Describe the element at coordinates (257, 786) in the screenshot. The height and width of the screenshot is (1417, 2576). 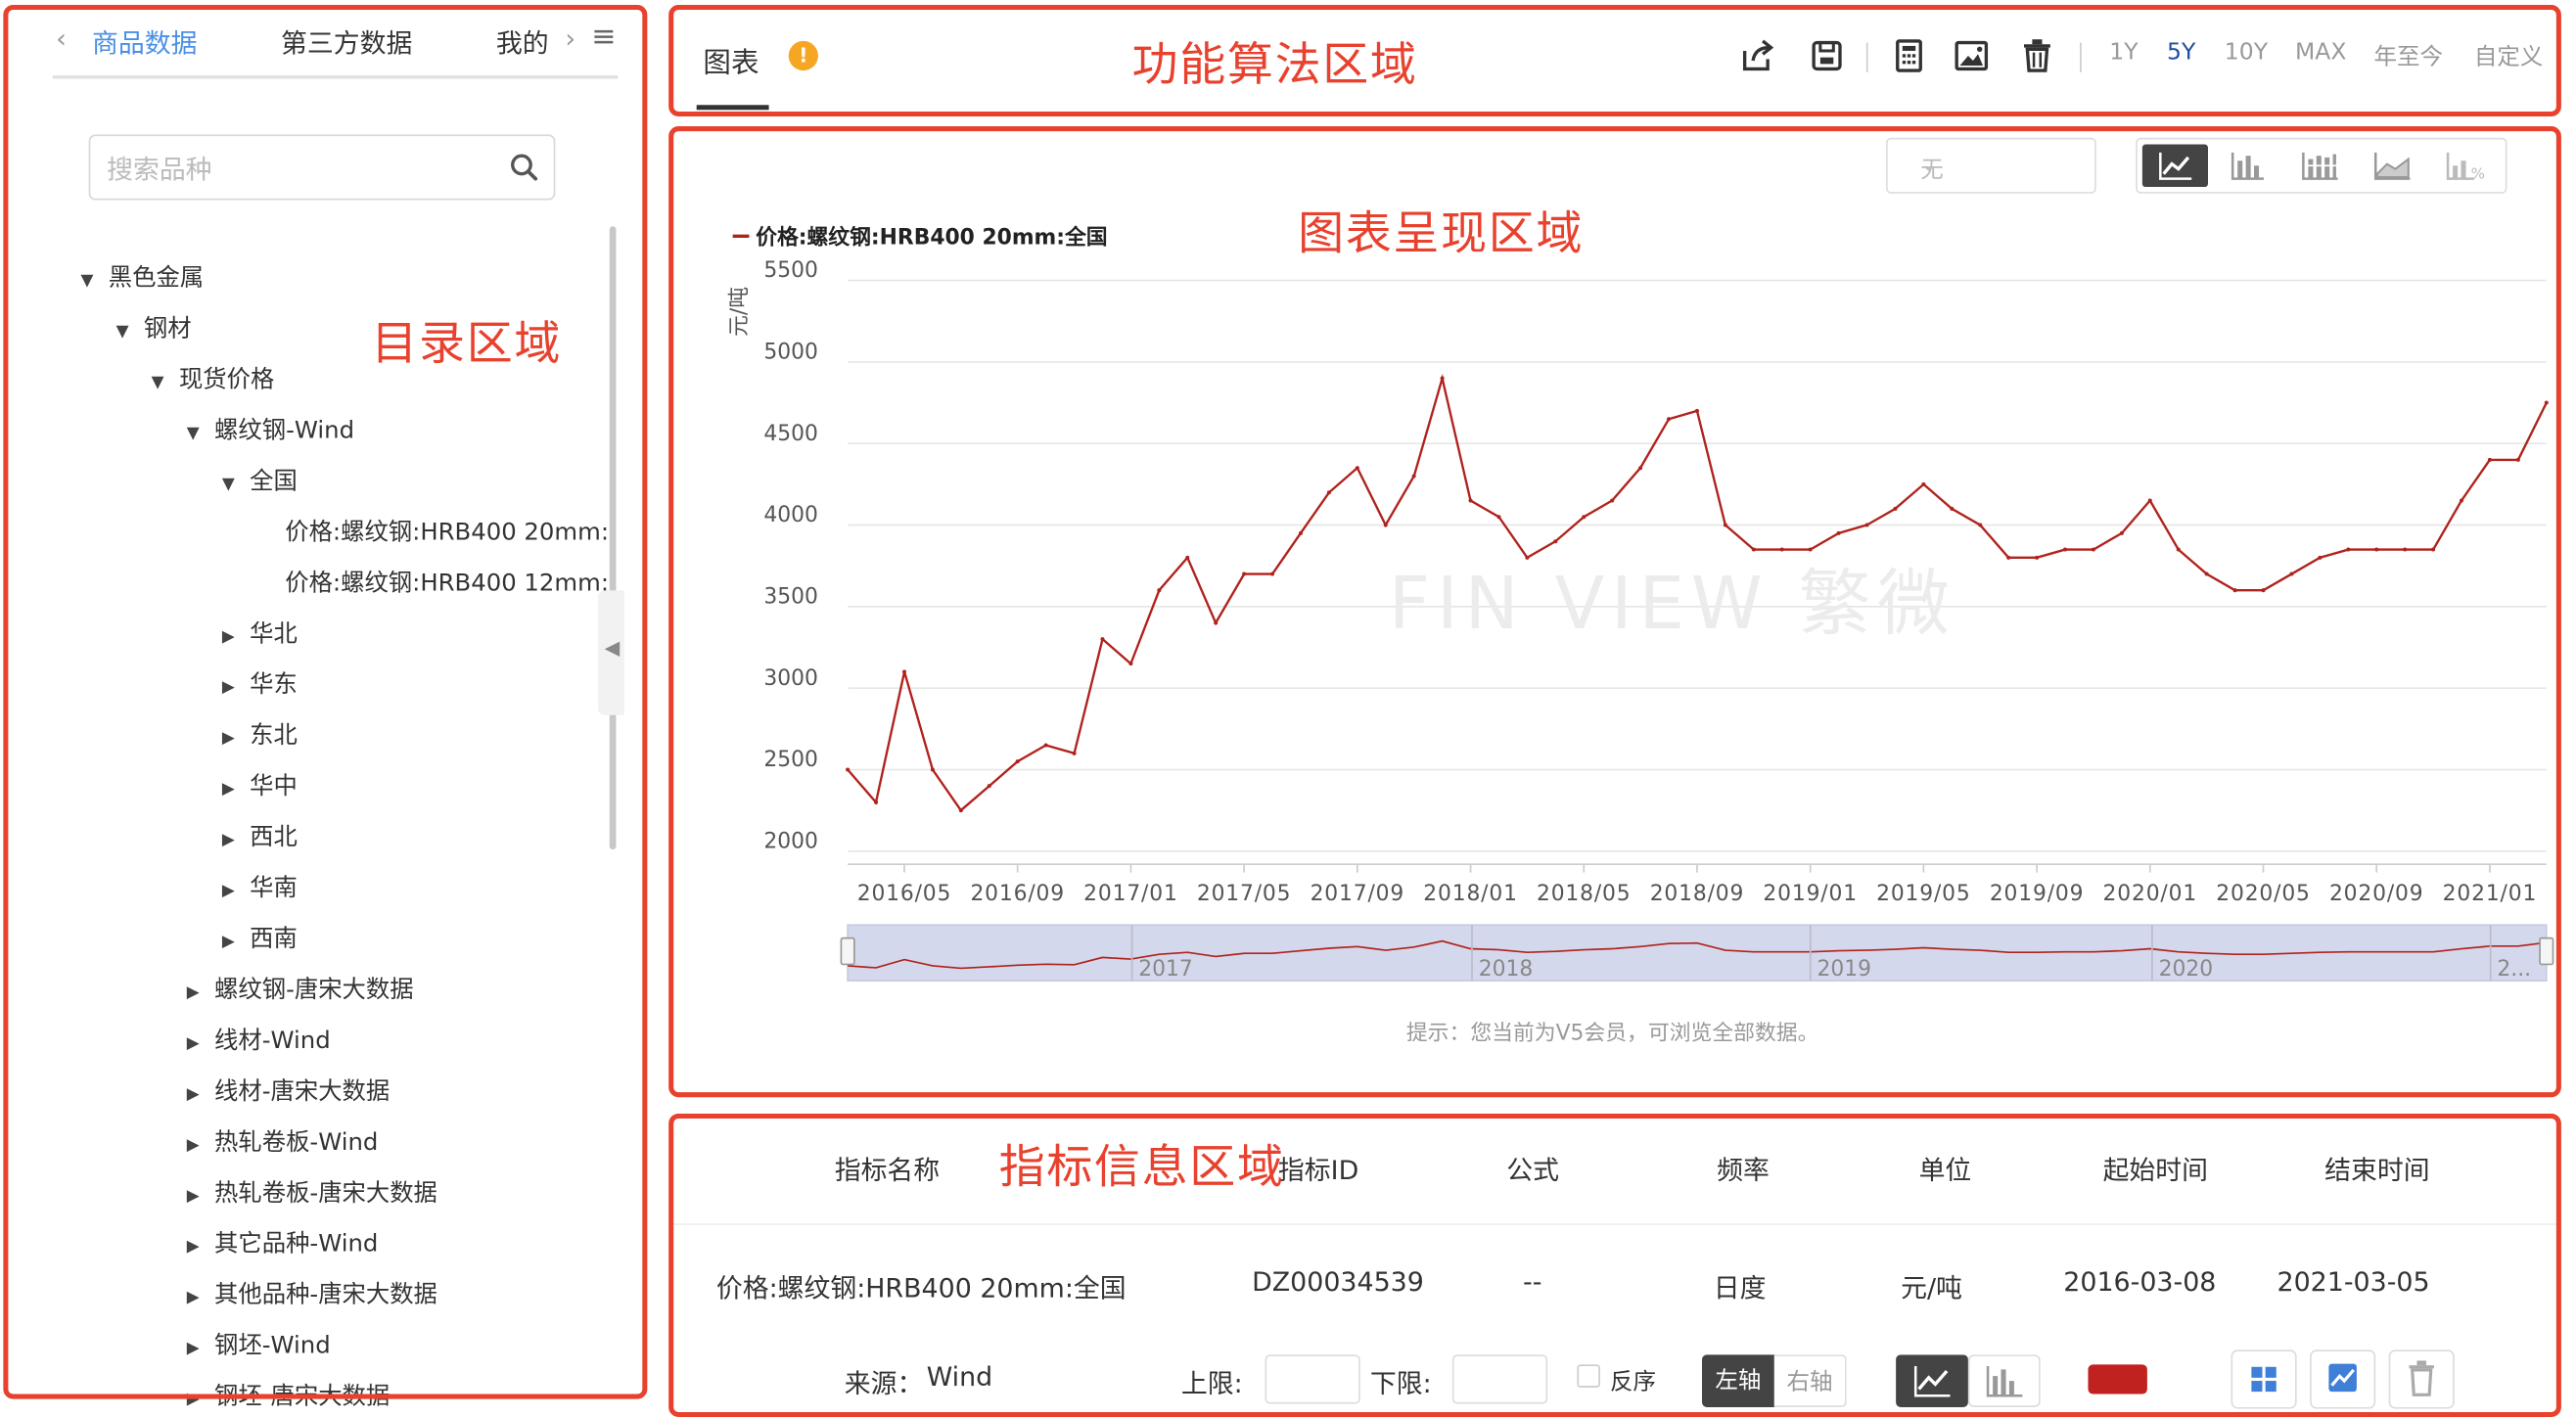
I see `tree-folder-item: ▶ 华中` at that location.